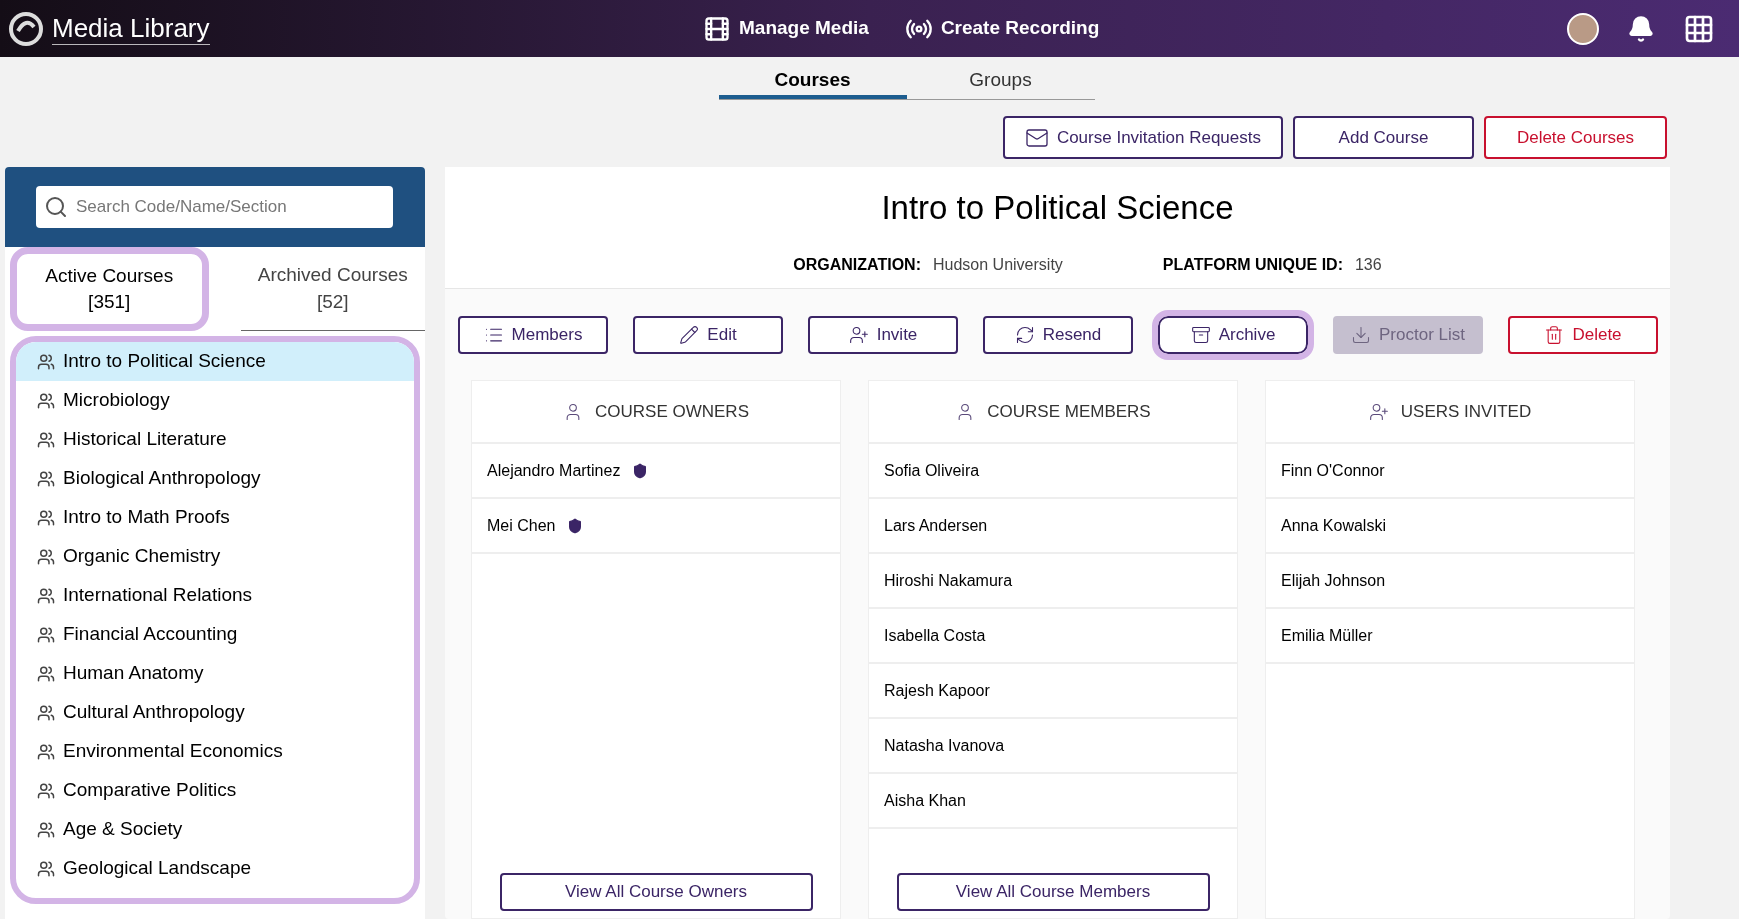 The width and height of the screenshot is (1739, 919). What do you see at coordinates (1058, 335) in the screenshot?
I see `course-action-button: Resend` at bounding box center [1058, 335].